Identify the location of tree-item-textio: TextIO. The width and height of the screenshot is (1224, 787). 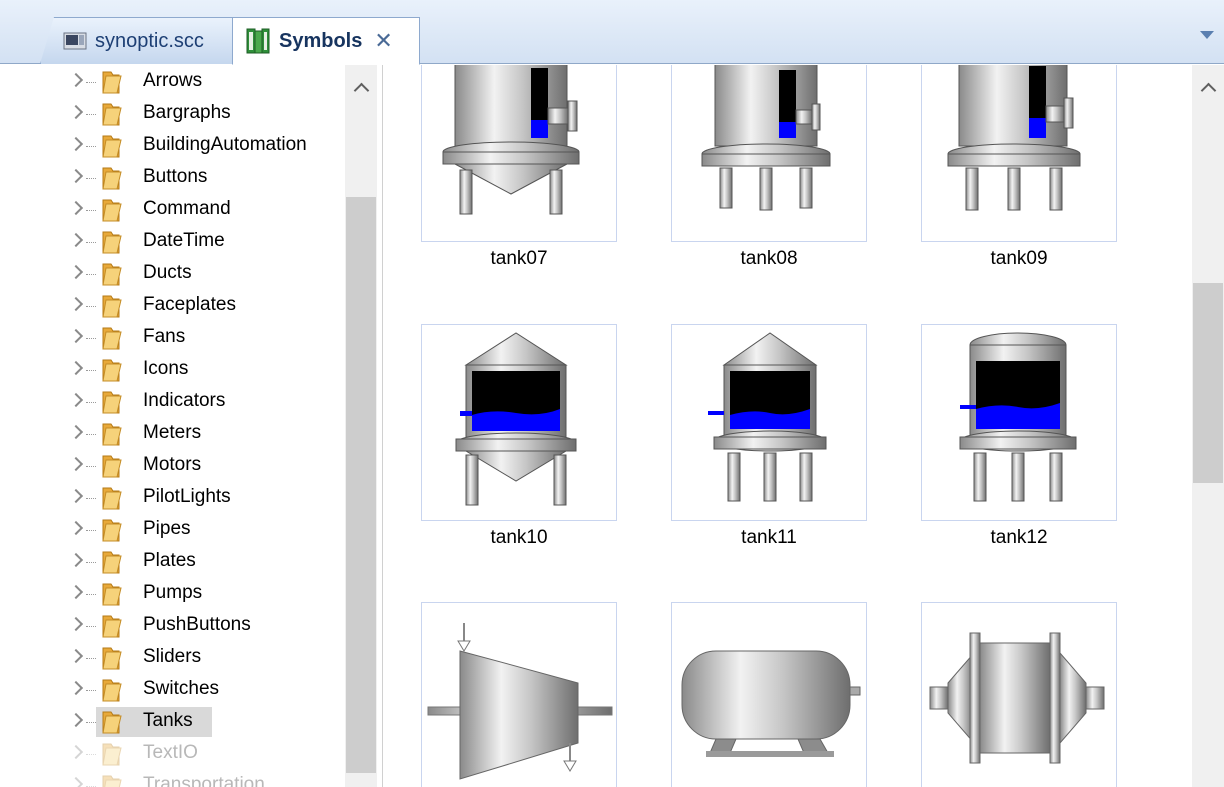
(172, 754).